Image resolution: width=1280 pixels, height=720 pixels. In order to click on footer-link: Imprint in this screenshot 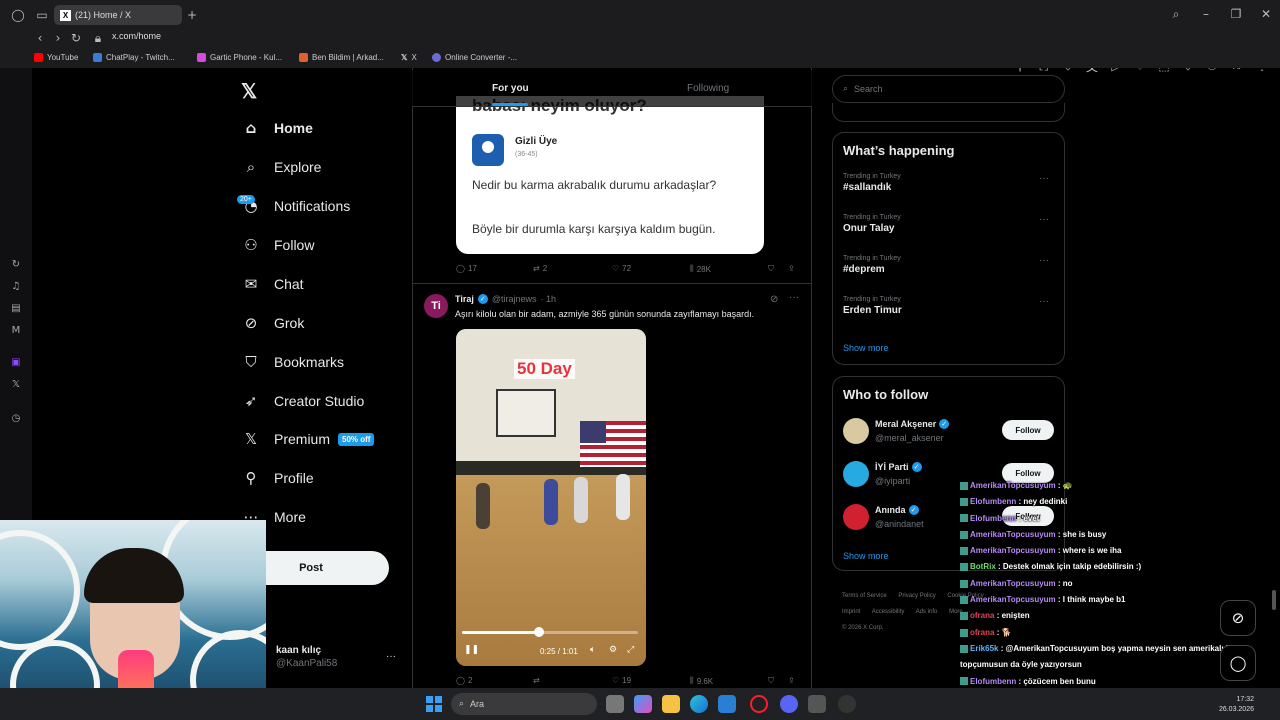, I will do `click(851, 612)`.